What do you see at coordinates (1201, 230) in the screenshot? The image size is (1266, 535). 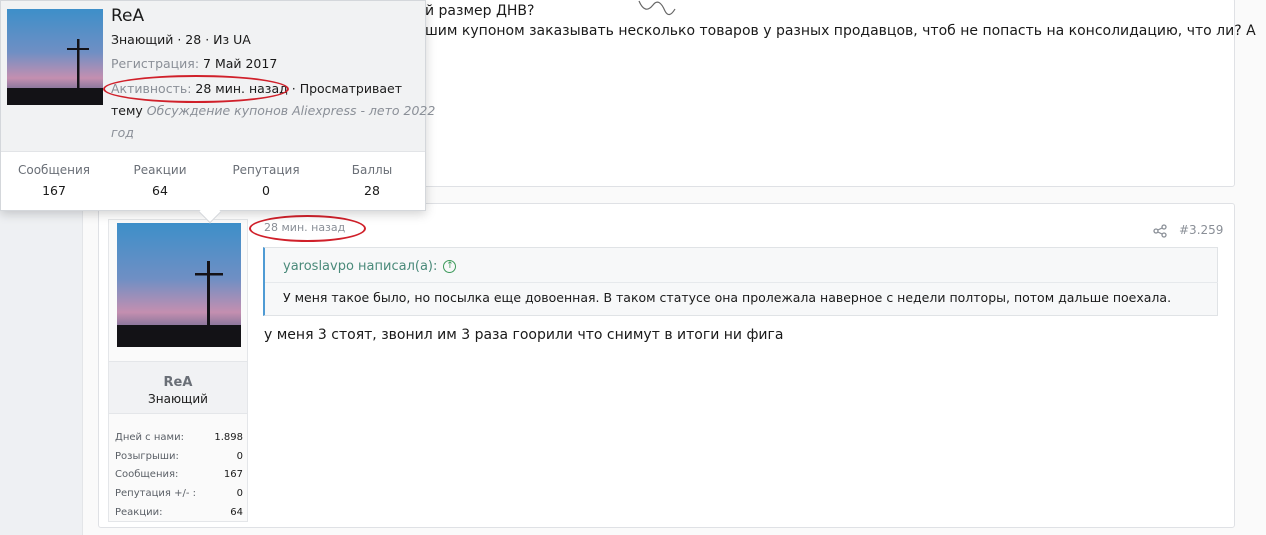 I see `post-number: #3.259` at bounding box center [1201, 230].